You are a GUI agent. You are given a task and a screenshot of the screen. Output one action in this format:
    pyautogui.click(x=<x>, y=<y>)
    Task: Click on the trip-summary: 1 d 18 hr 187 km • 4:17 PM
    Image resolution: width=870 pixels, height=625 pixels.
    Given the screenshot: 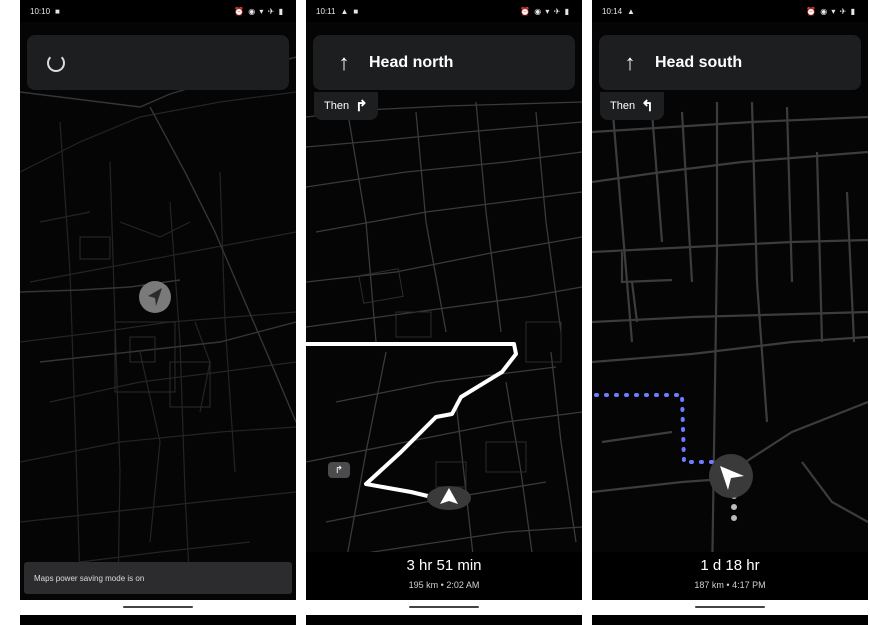 What is the action you would take?
    pyautogui.click(x=730, y=576)
    